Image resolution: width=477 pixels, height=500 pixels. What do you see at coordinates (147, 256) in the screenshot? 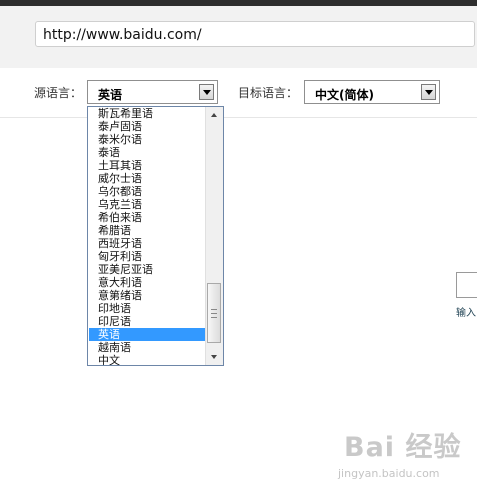
I see `language-option: 匈牙利语` at bounding box center [147, 256].